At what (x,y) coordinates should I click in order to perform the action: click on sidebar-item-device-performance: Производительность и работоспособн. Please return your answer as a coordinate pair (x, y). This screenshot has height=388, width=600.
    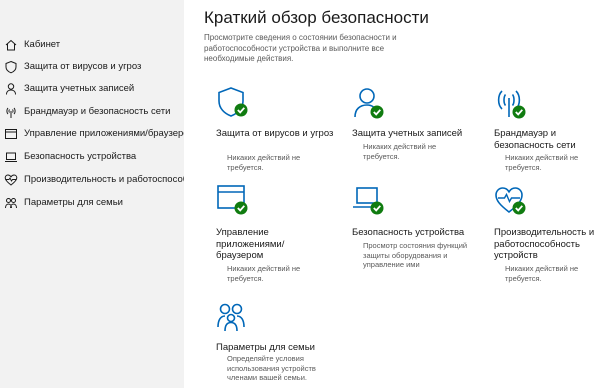
    Looking at the image, I should click on (92, 181).